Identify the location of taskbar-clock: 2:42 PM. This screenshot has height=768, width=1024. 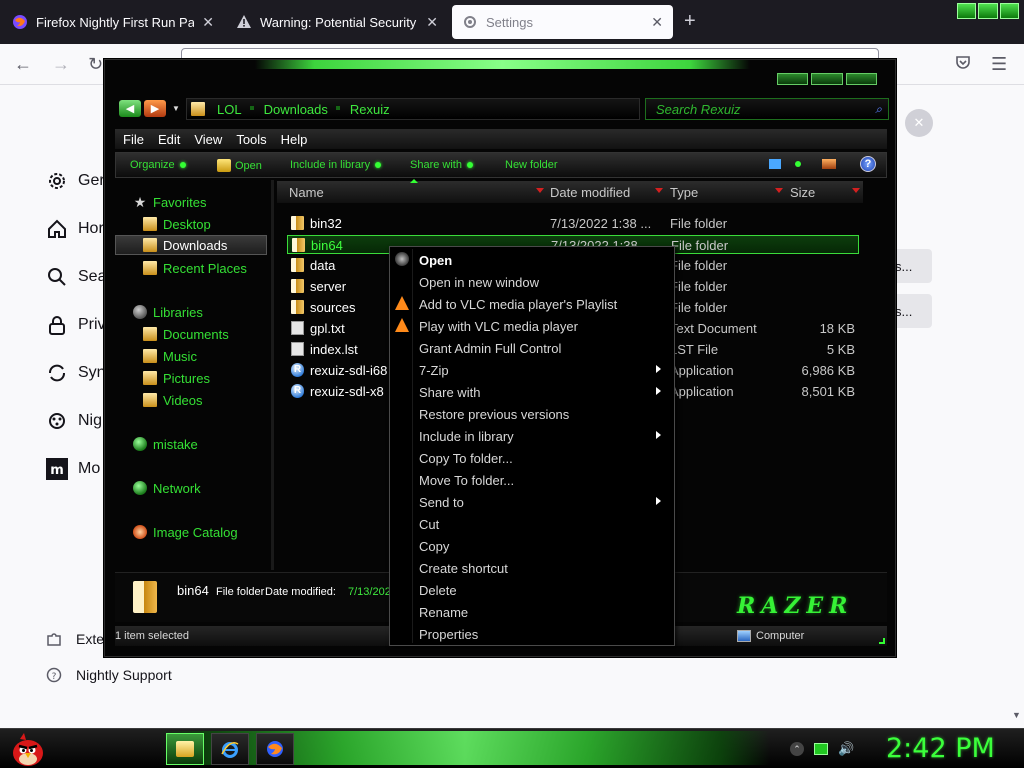
(940, 748).